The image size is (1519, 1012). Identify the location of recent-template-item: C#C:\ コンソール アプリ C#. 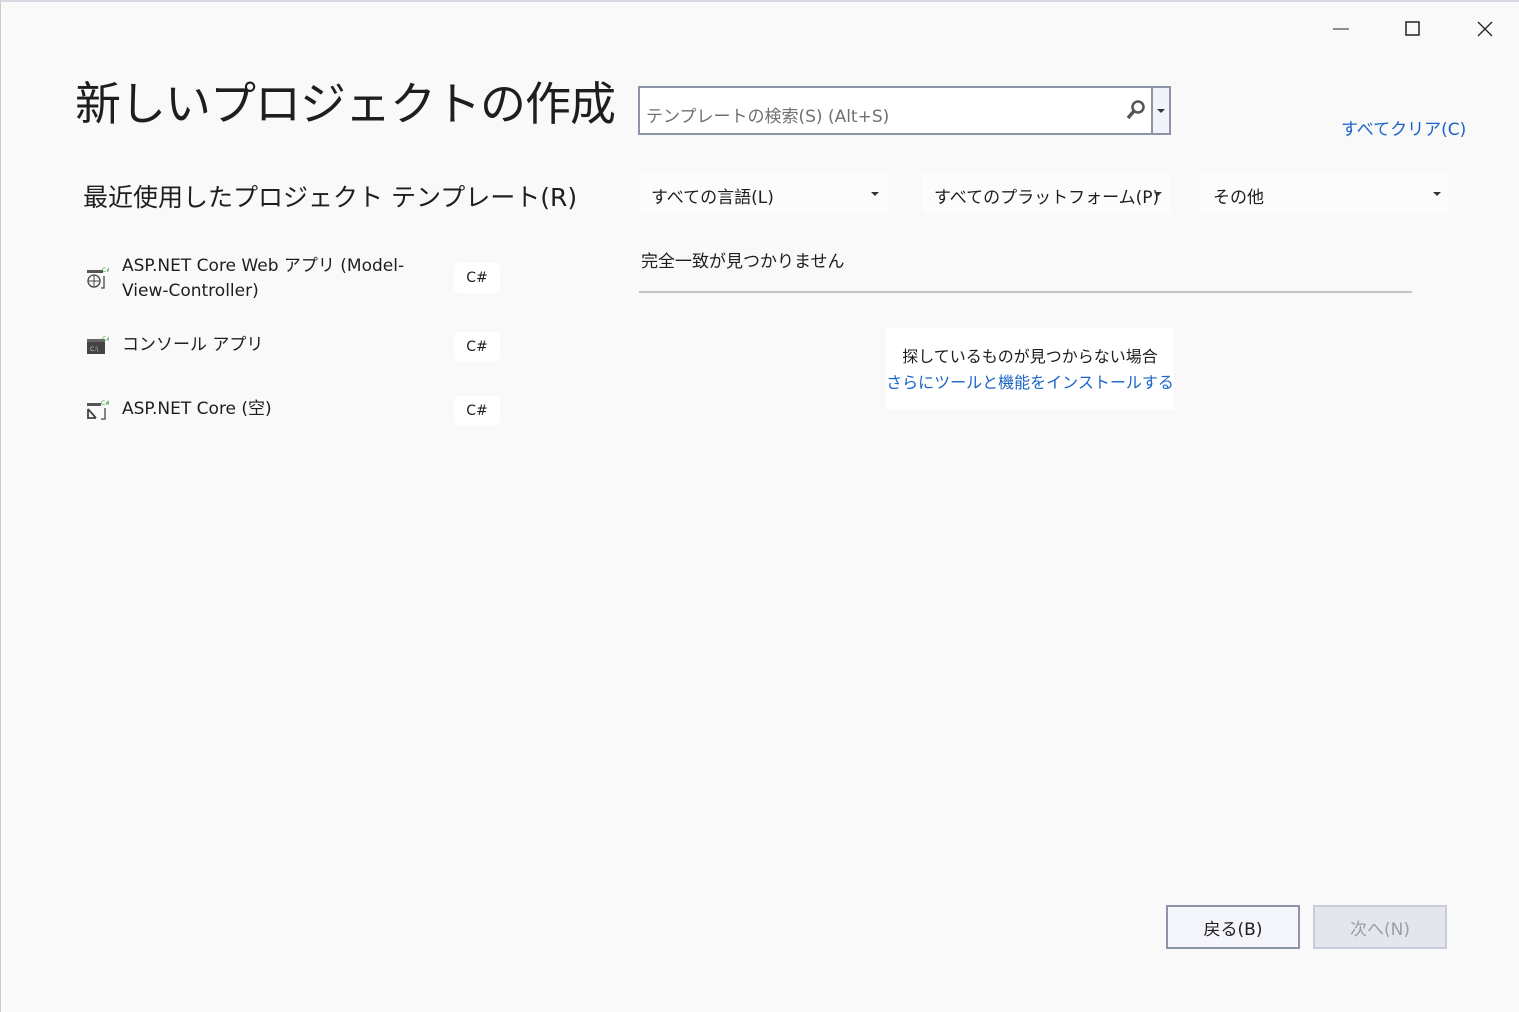
(295, 347).